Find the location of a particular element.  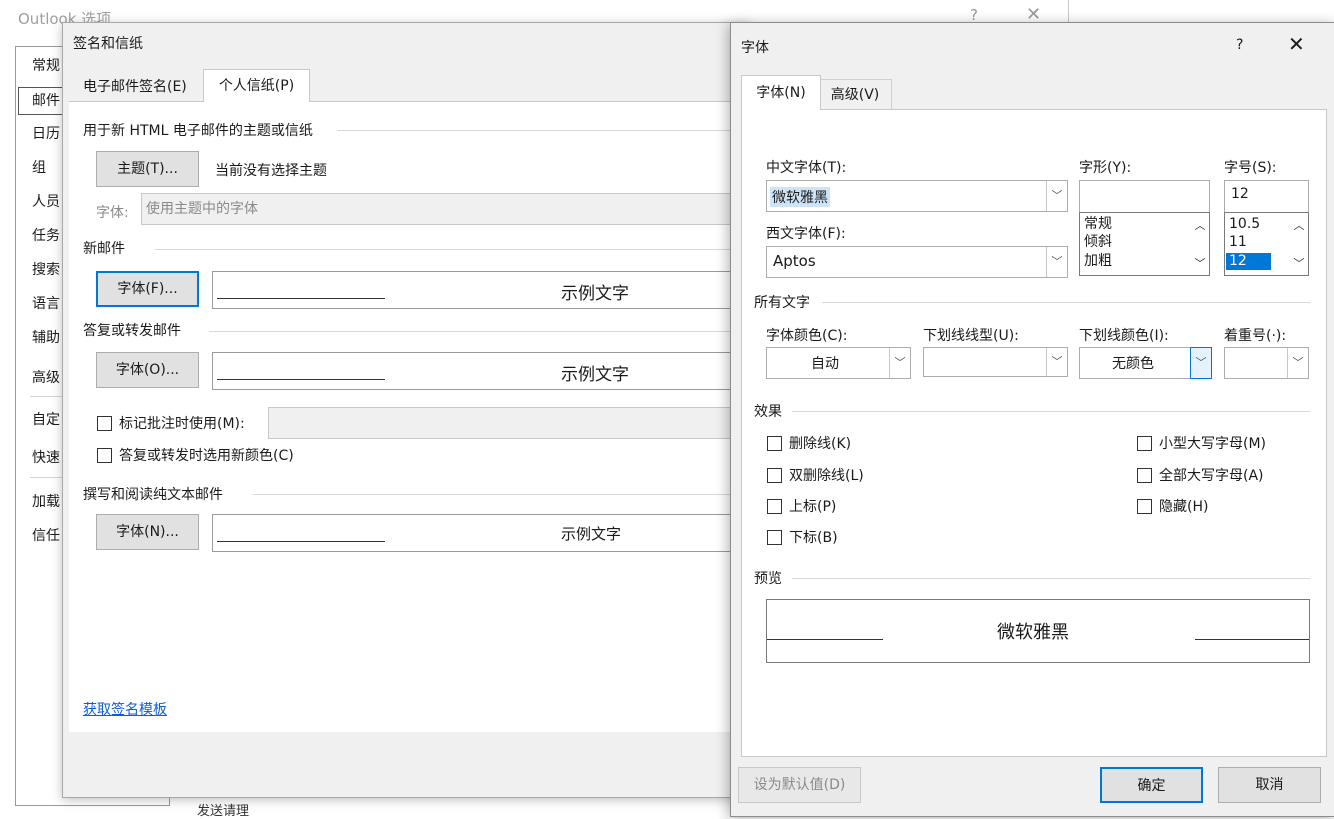

style-option-italic: 倾斜 is located at coordinates (1098, 242).